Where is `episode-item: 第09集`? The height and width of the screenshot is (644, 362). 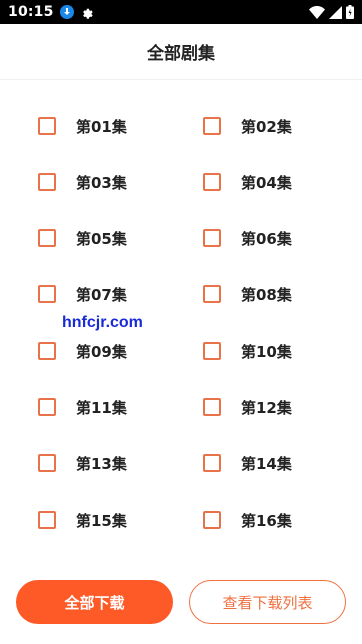 episode-item: 第09集 is located at coordinates (108, 351).